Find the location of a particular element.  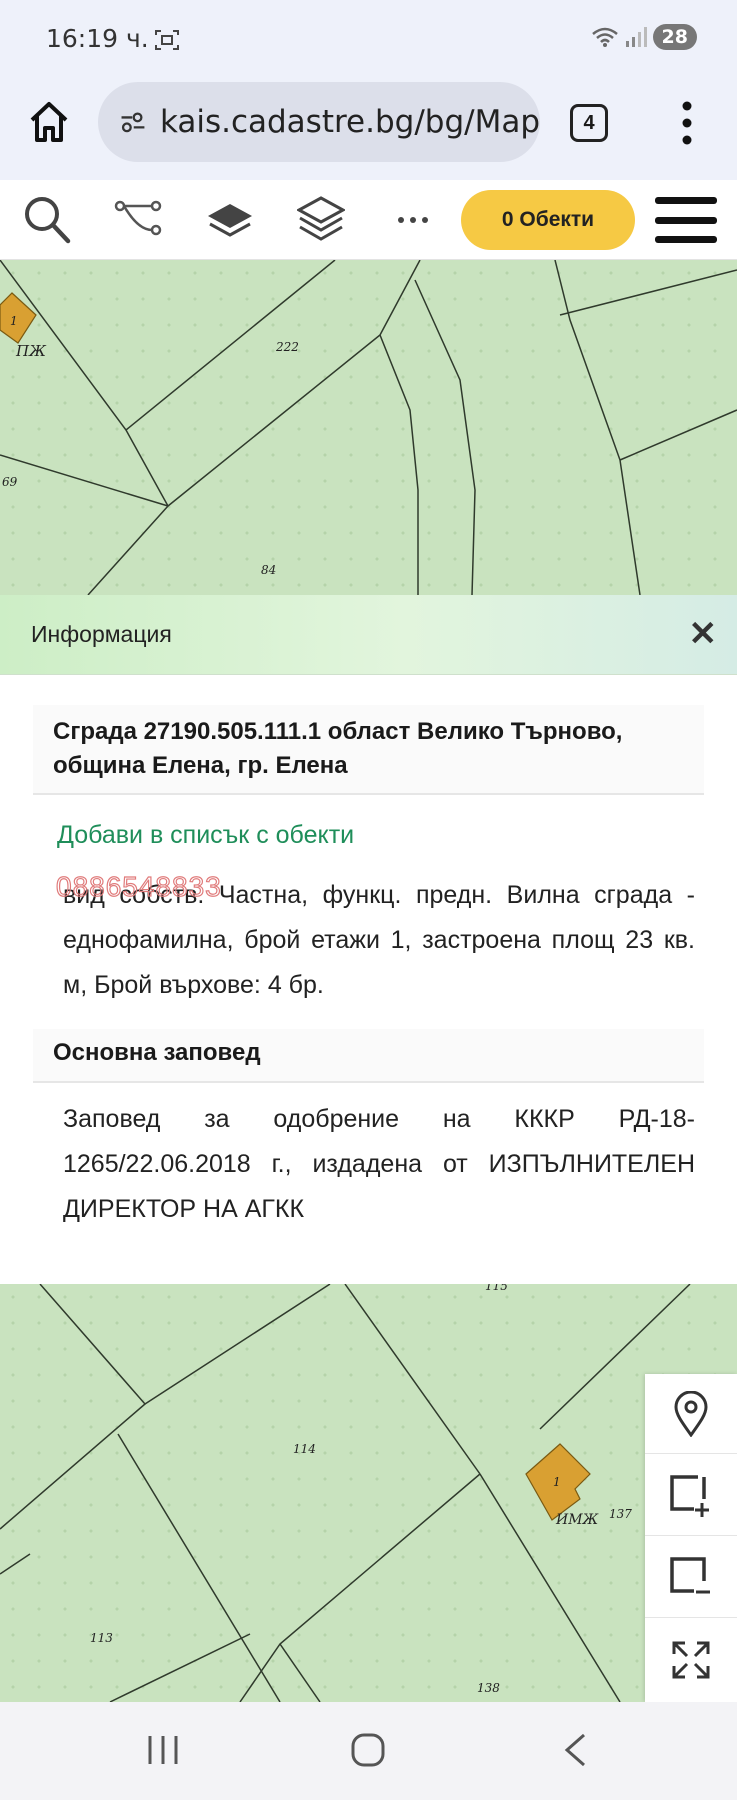

wifi-icon is located at coordinates (604, 37).